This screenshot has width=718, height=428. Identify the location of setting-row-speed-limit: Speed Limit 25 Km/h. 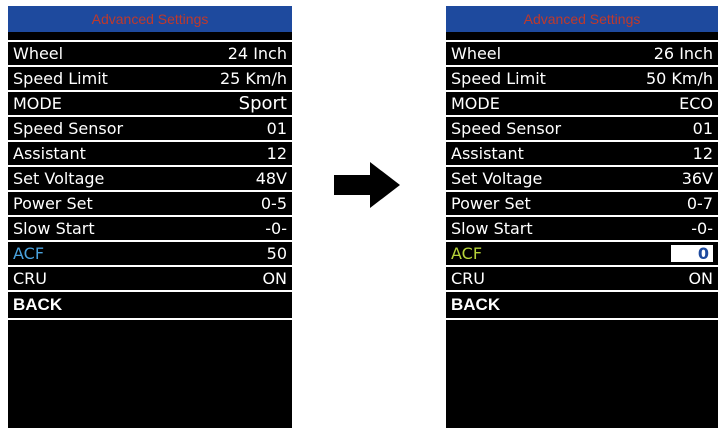
(150, 79).